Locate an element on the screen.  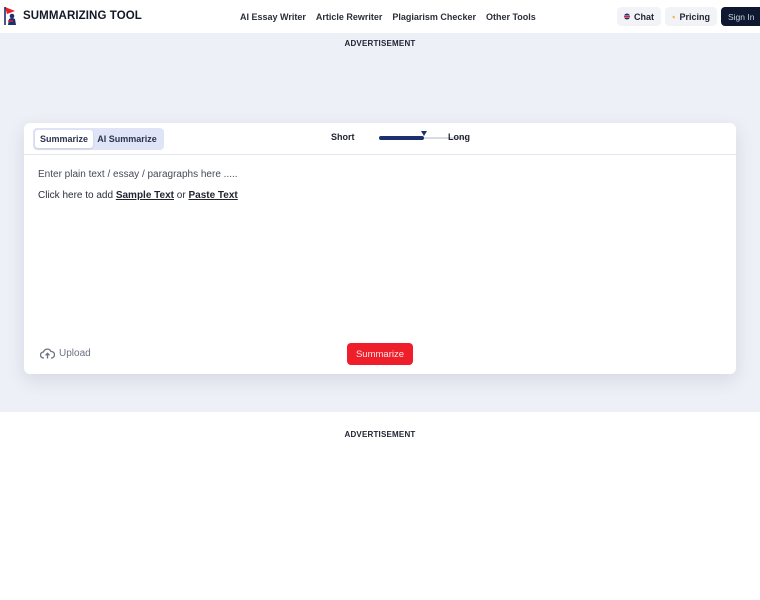
mode-switch: Summarize AI Summarize is located at coordinates (98, 139).